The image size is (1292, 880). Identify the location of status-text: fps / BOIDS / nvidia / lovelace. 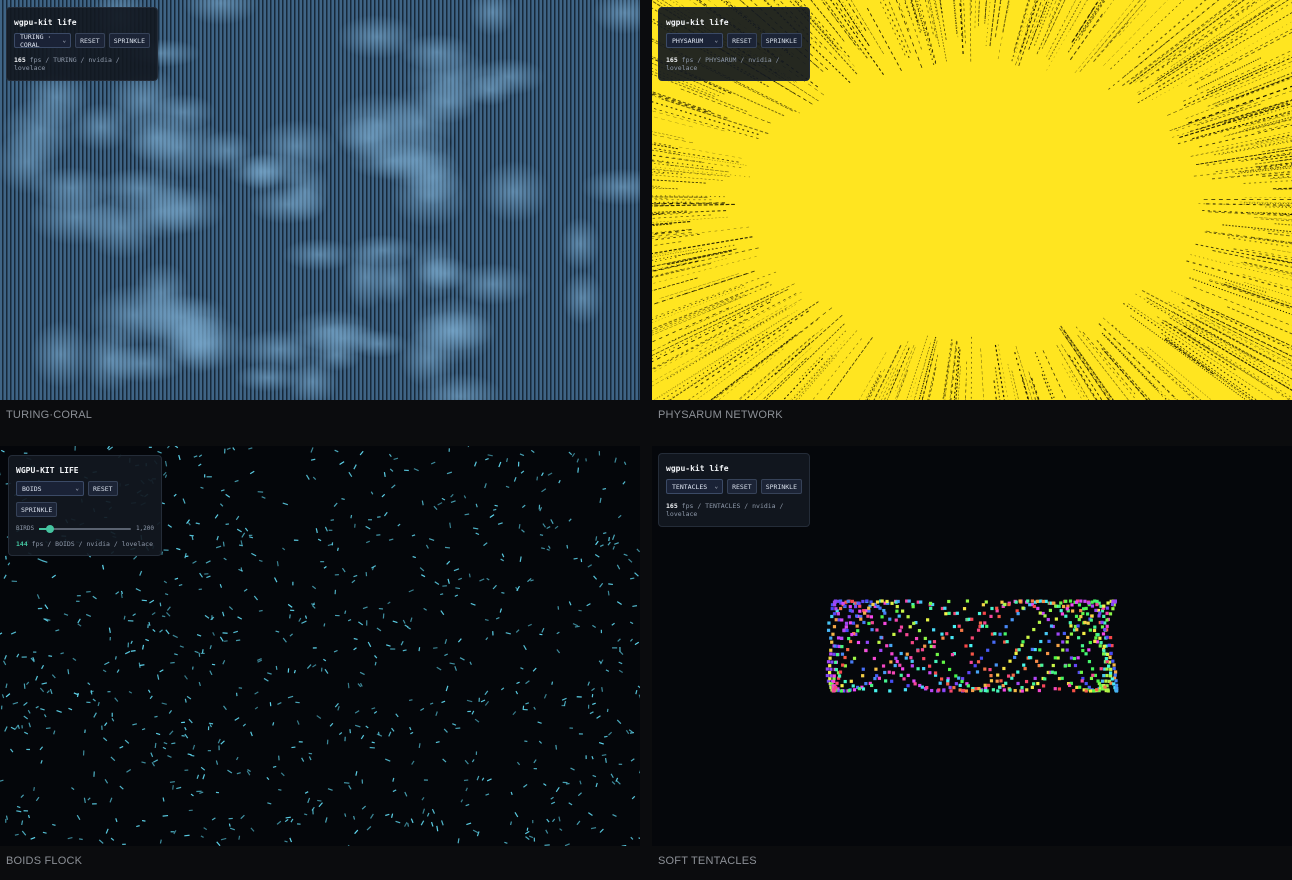
(92, 544).